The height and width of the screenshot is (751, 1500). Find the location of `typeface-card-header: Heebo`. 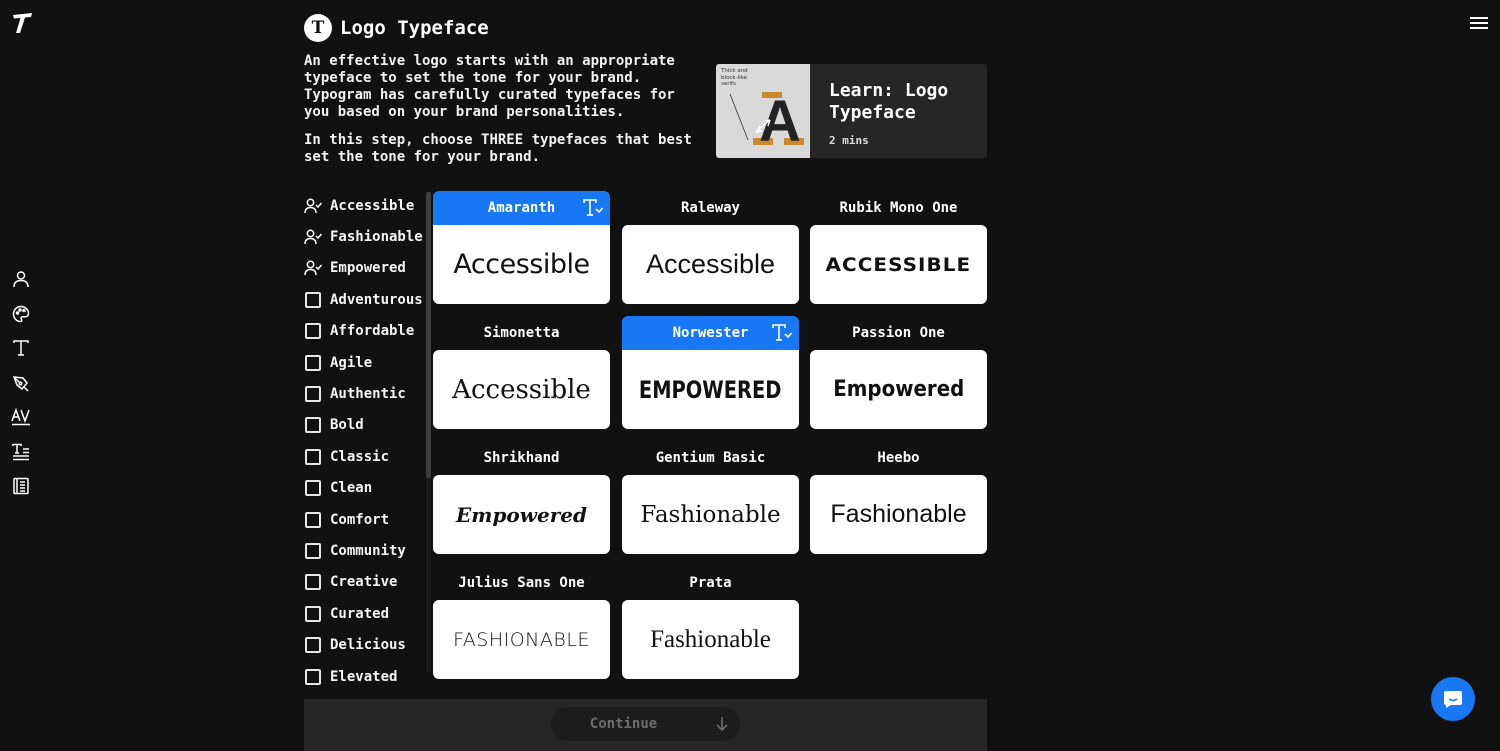

typeface-card-header: Heebo is located at coordinates (898, 458).